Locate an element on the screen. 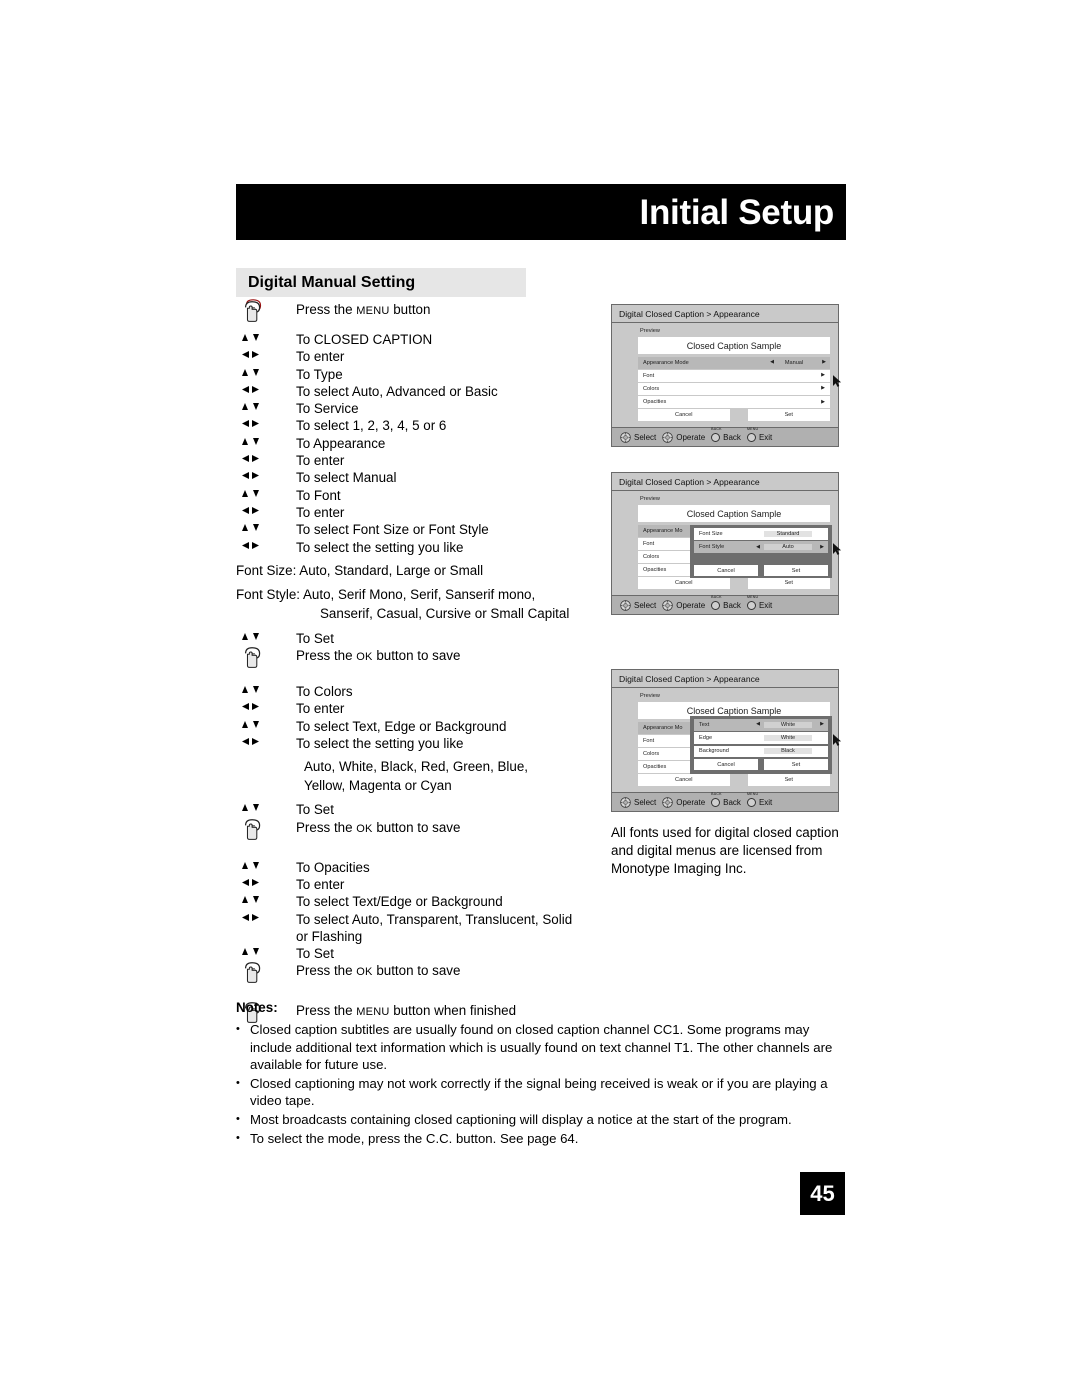 The width and height of the screenshot is (1080, 1397). osd-row-appearance-mode: Appearance Mode ◀ Manual ▶ is located at coordinates (734, 363).